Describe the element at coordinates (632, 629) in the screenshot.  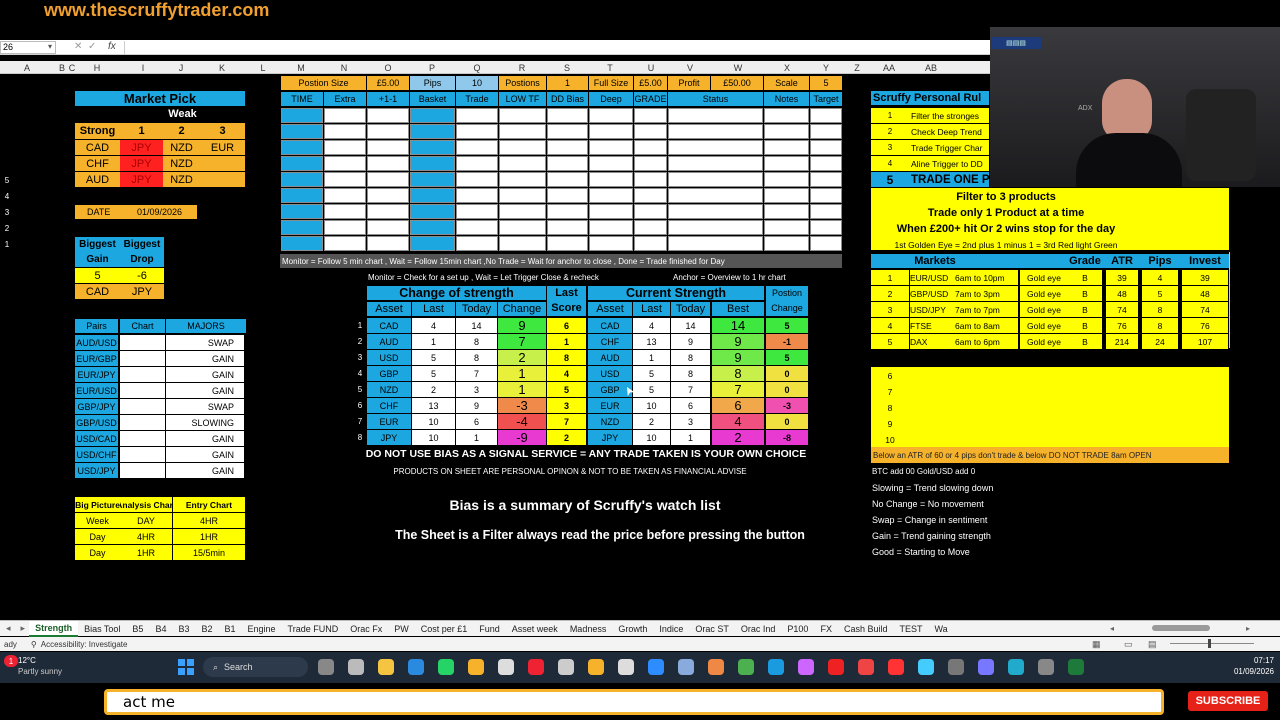
I see `tab-growth: Growth` at that location.